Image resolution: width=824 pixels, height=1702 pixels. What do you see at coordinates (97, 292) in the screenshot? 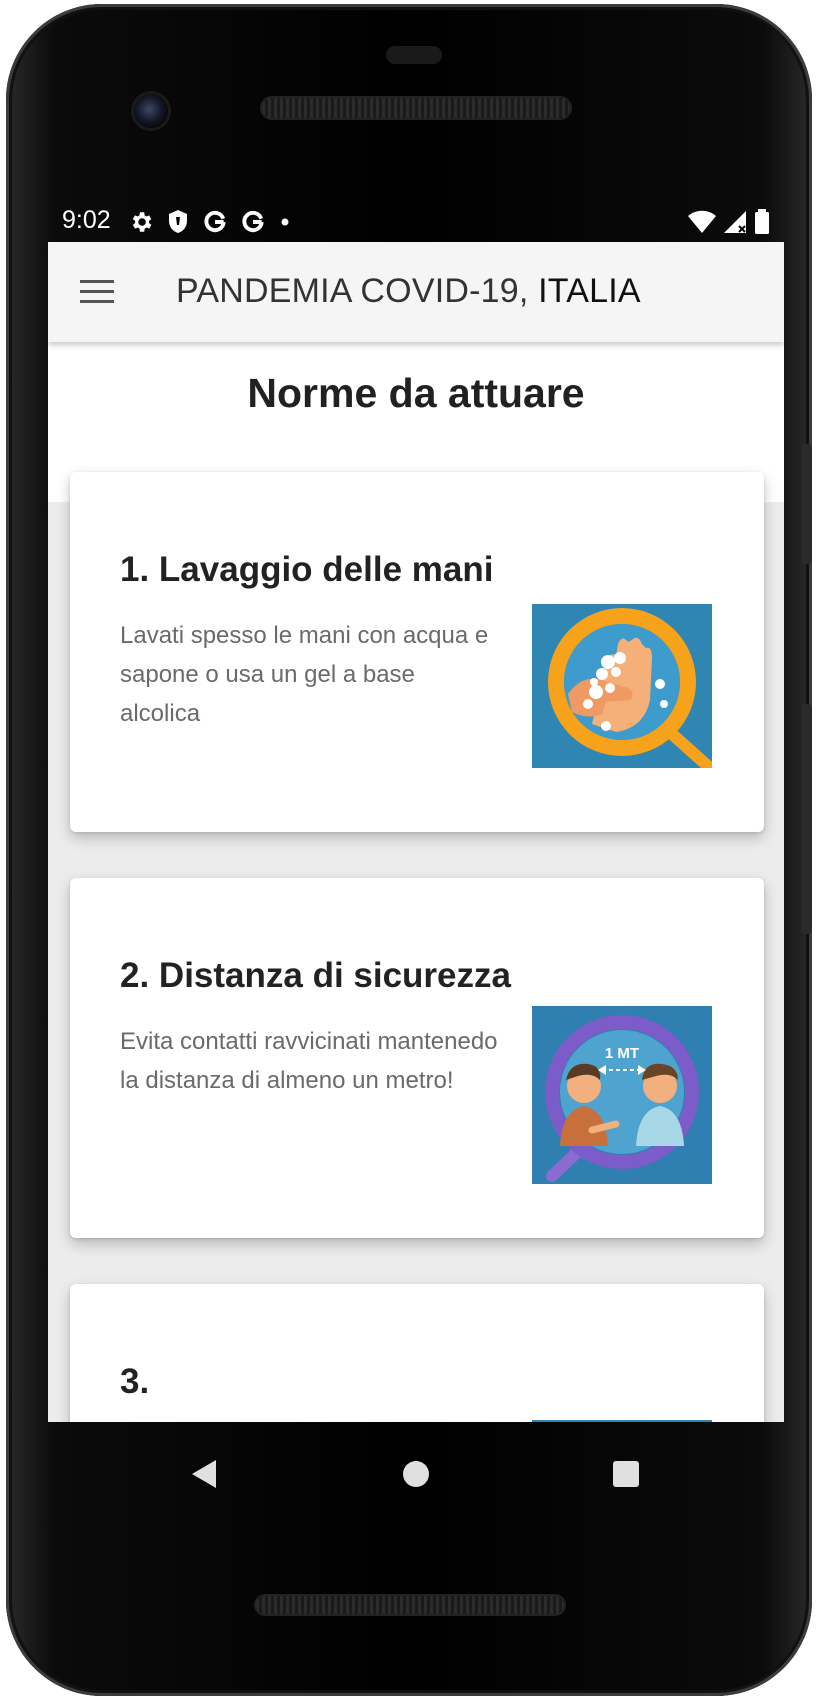
I see `hamburger-menu-icon` at bounding box center [97, 292].